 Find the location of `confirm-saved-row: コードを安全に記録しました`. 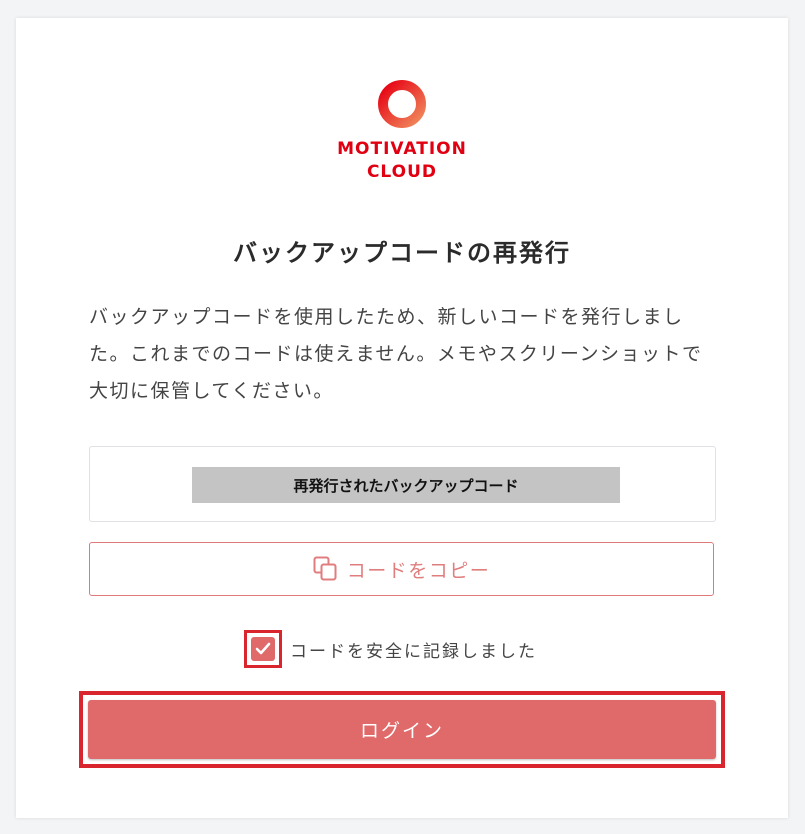

confirm-saved-row: コードを安全に記録しました is located at coordinates (390, 649).